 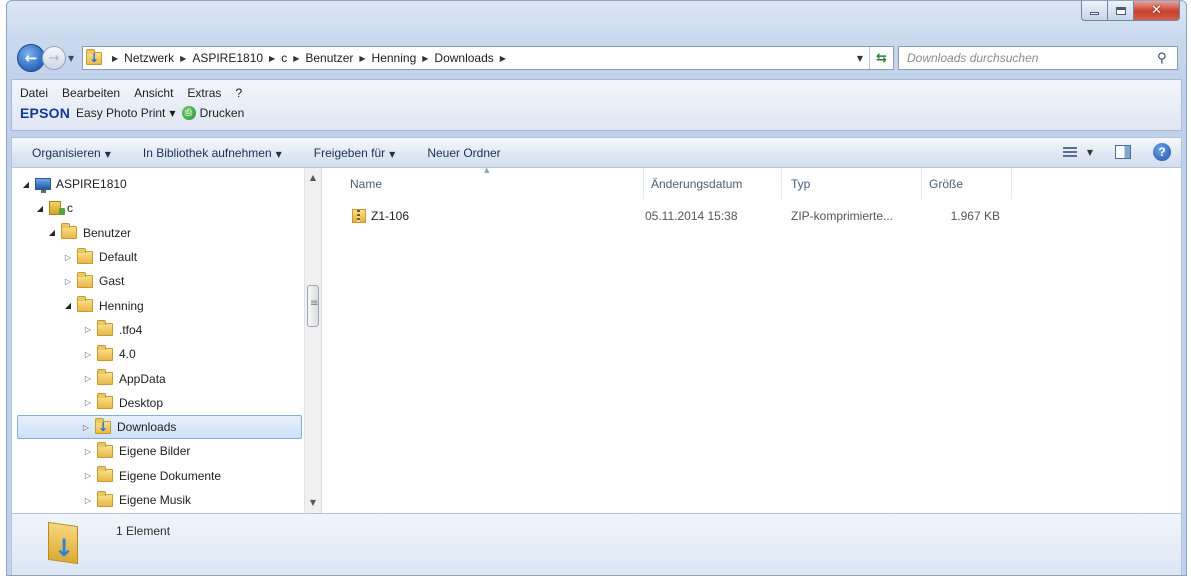 I want to click on drive-icon, so click(x=57, y=208).